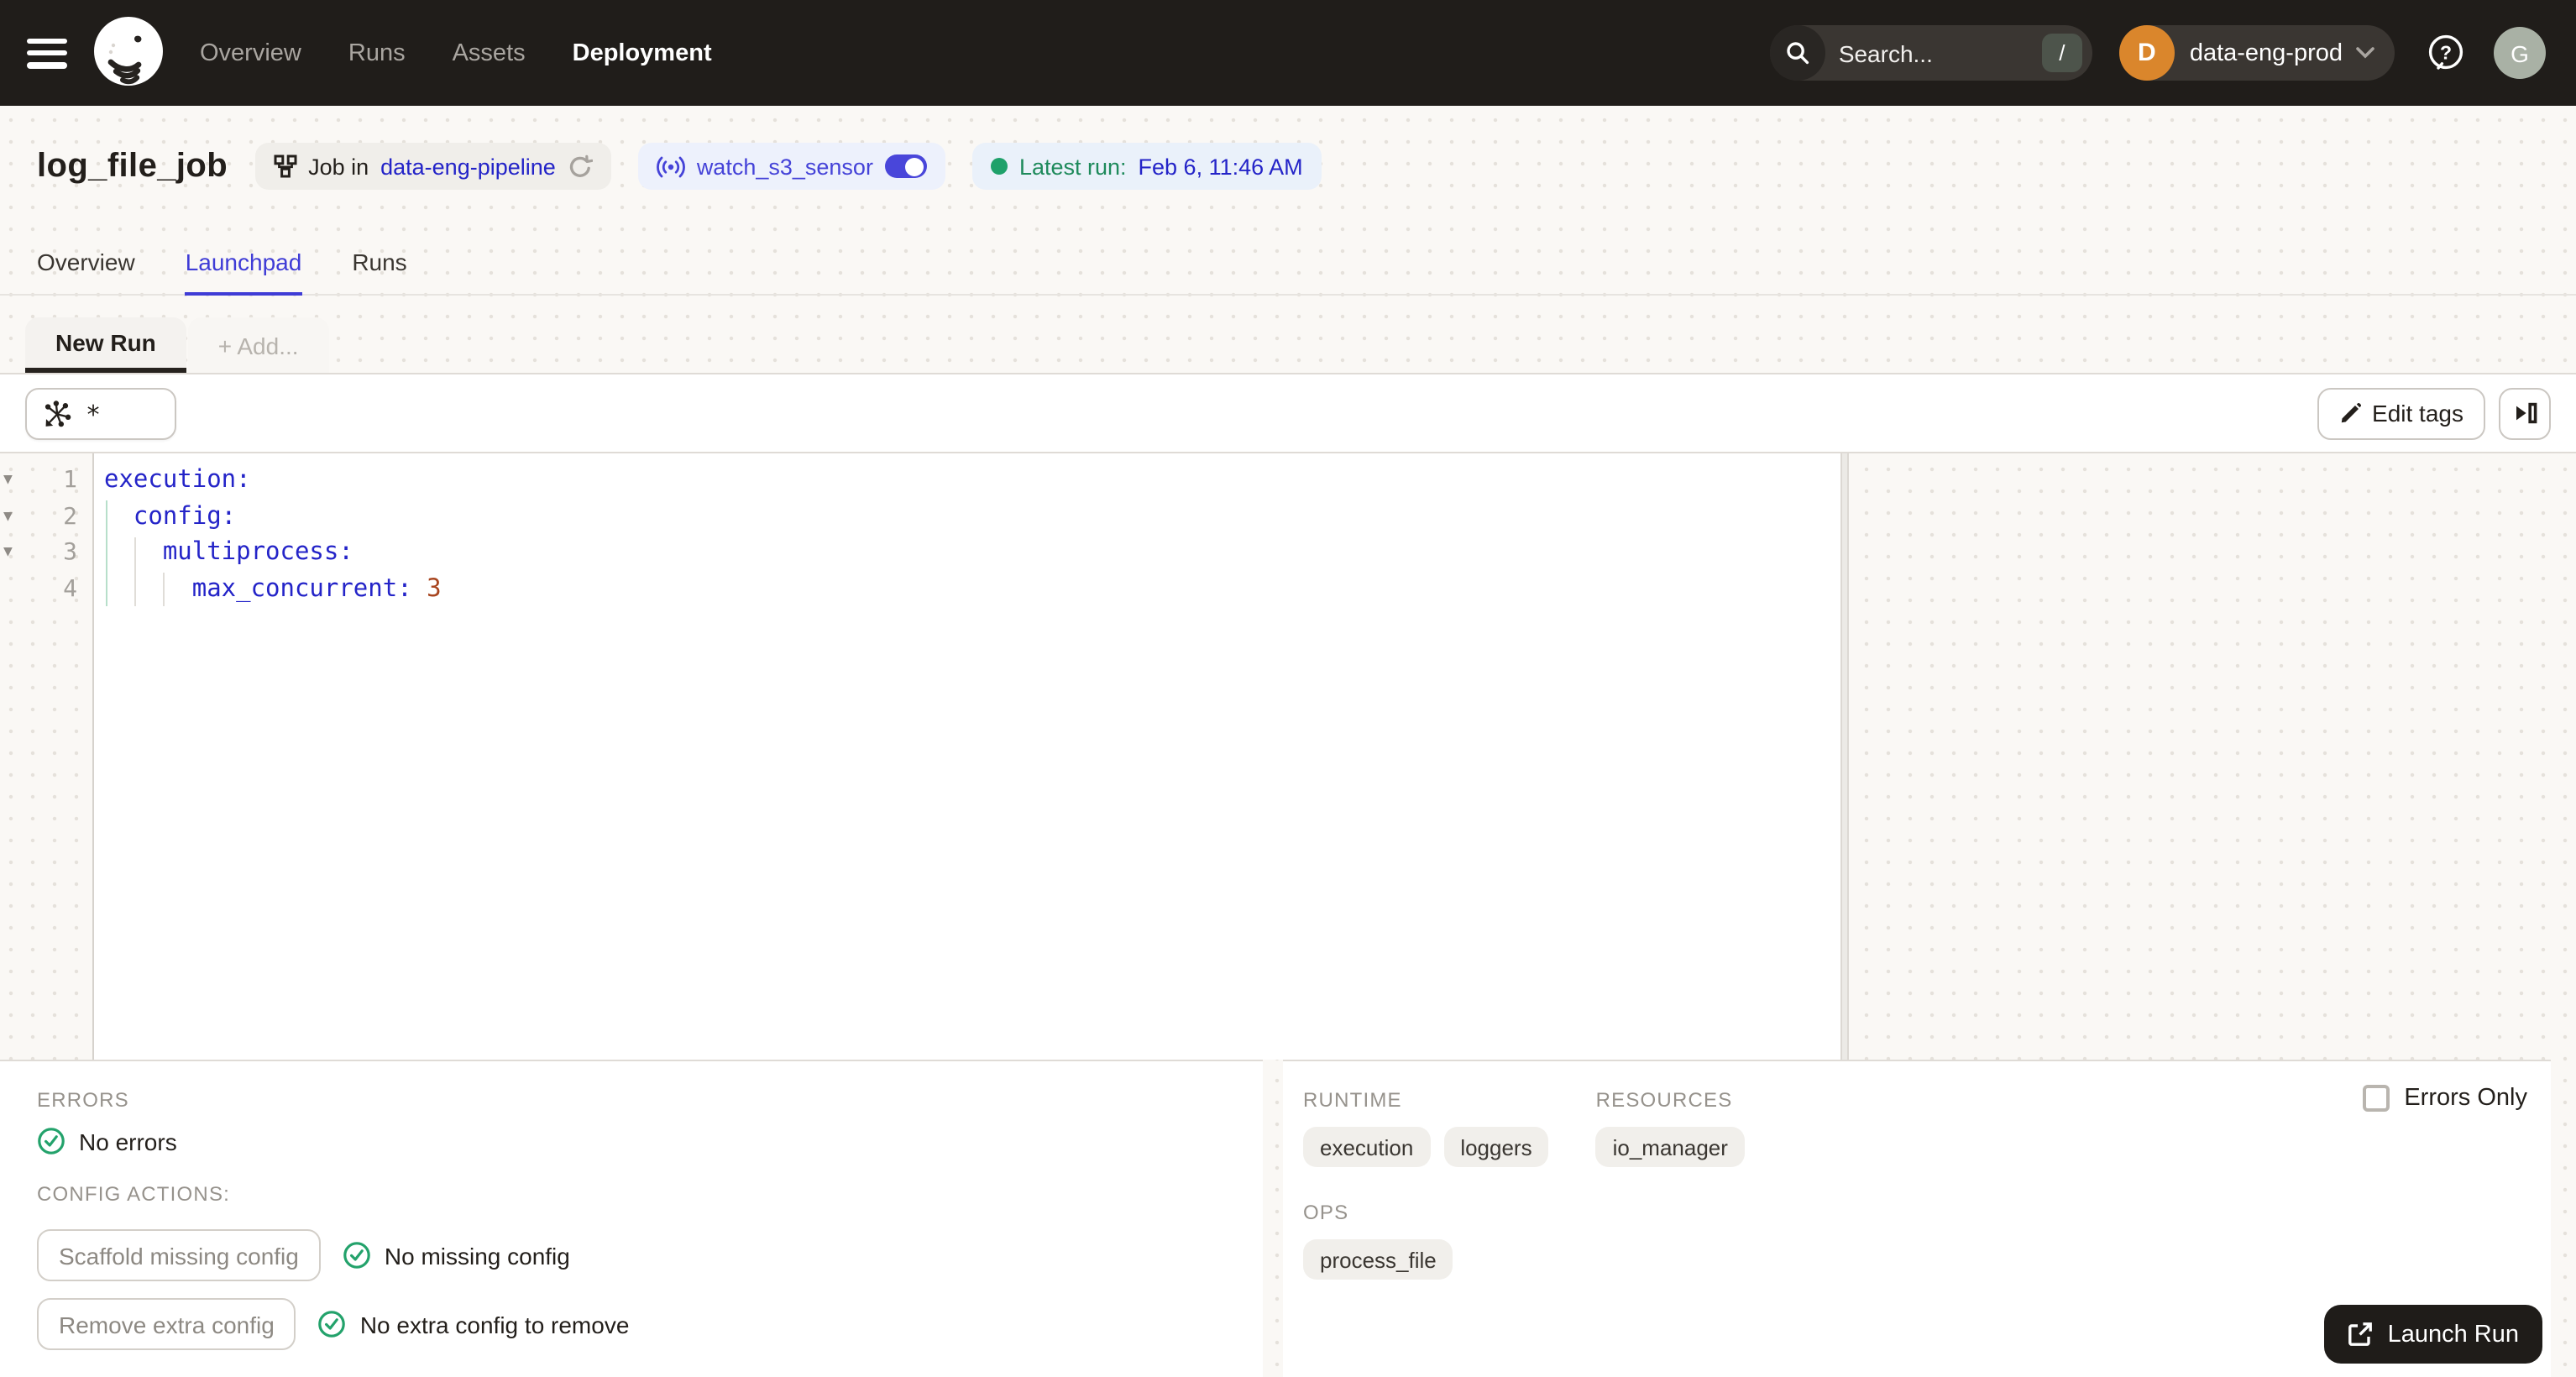 Image resolution: width=2576 pixels, height=1377 pixels. I want to click on refresh-icon, so click(580, 166).